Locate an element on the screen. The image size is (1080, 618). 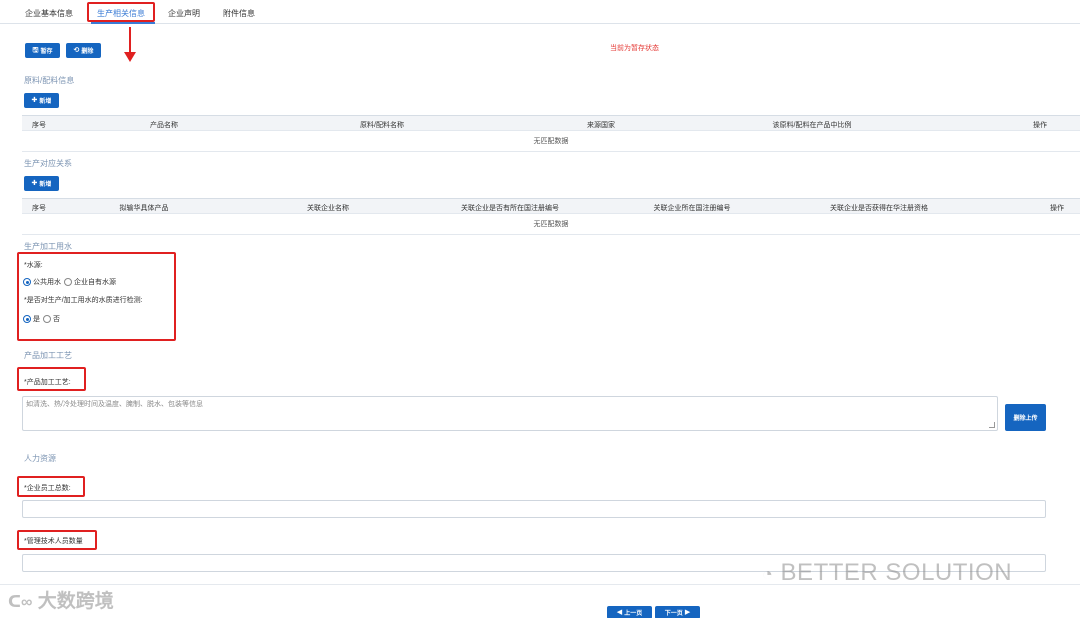
process-textarea: 如清洗、热/冷处理时间及温度、腌制、脱水、包装等信息 is located at coordinates (510, 413).